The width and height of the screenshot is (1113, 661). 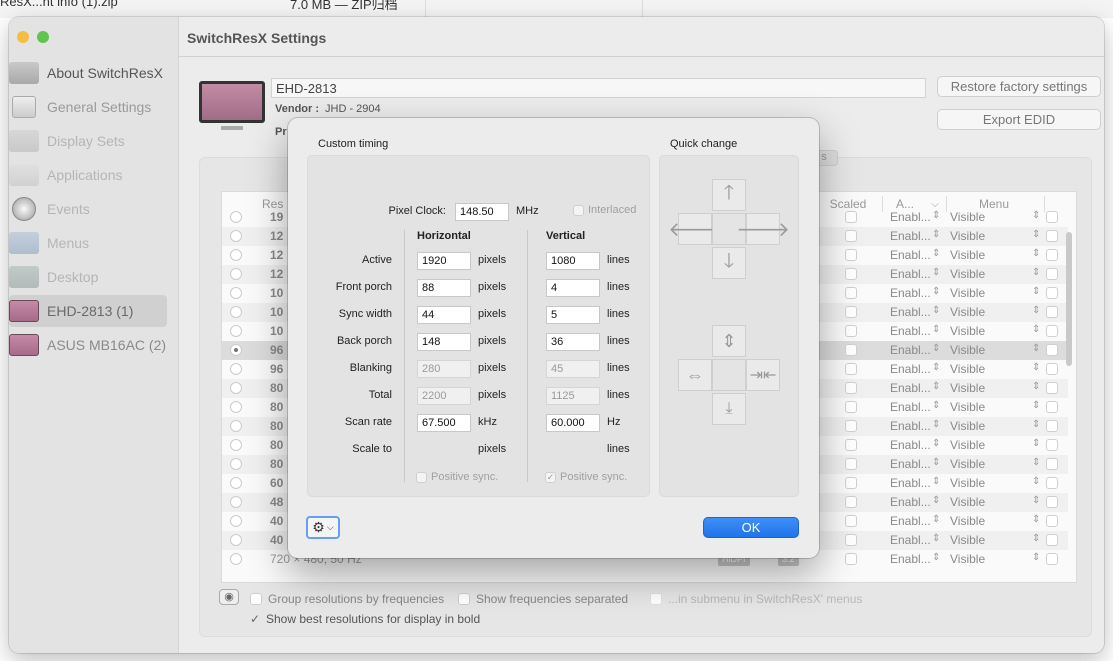 I want to click on arrow-up-icon: 🡑, so click(x=729, y=195).